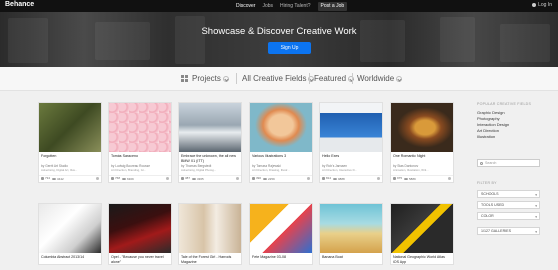 This screenshot has width=558, height=270. What do you see at coordinates (19, 4) in the screenshot?
I see `behance-logo: Behance` at bounding box center [19, 4].